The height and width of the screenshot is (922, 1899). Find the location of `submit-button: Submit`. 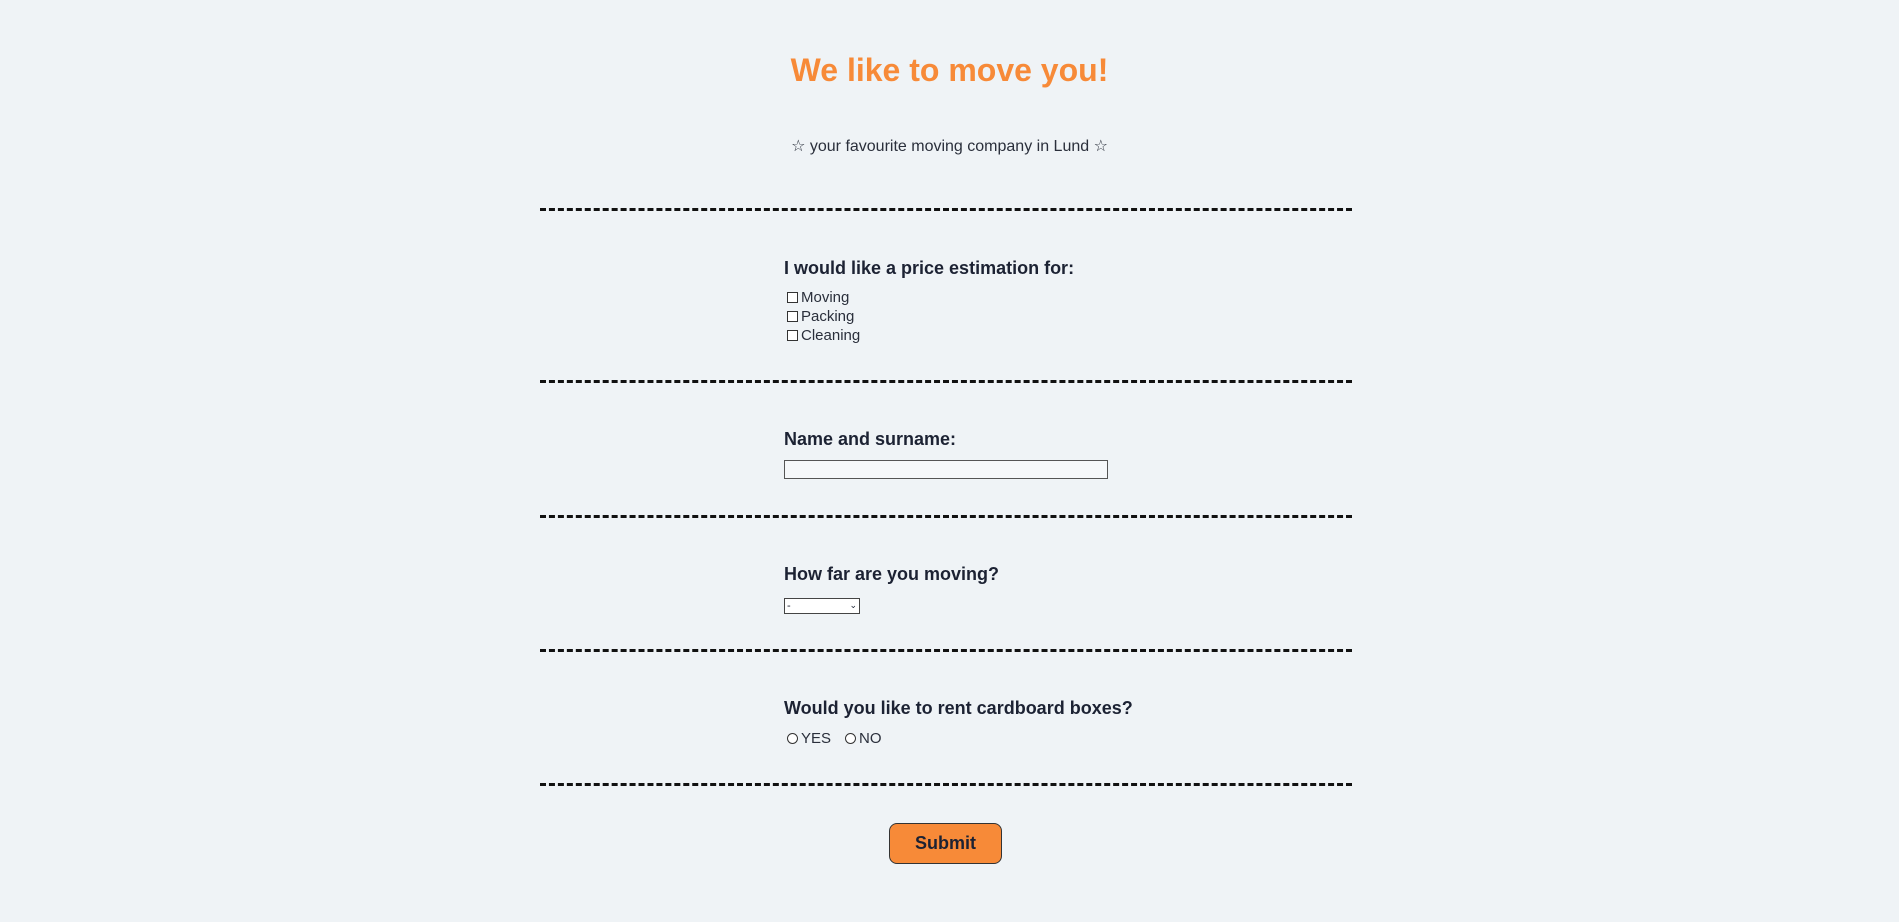

submit-button: Submit is located at coordinates (945, 843).